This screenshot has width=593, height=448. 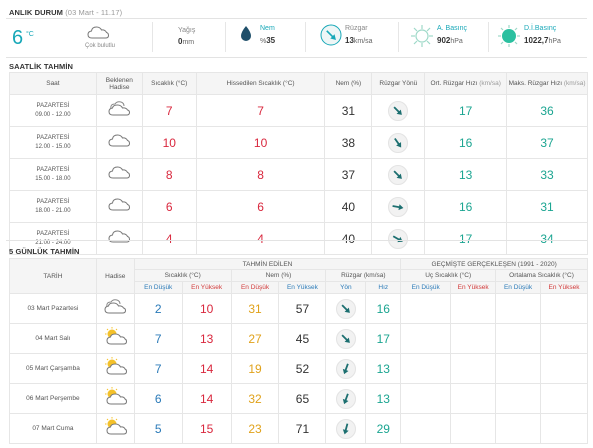 I want to click on header-humidity-min: En Düşük, so click(x=255, y=287).